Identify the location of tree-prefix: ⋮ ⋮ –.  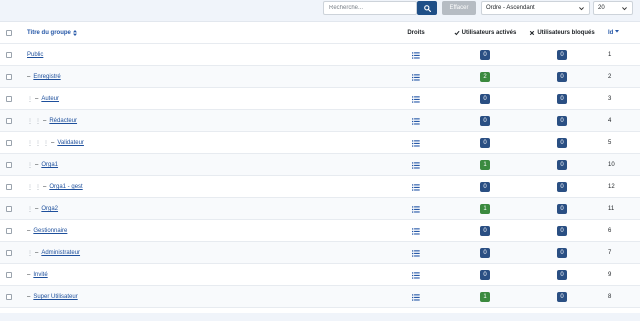
(38, 187).